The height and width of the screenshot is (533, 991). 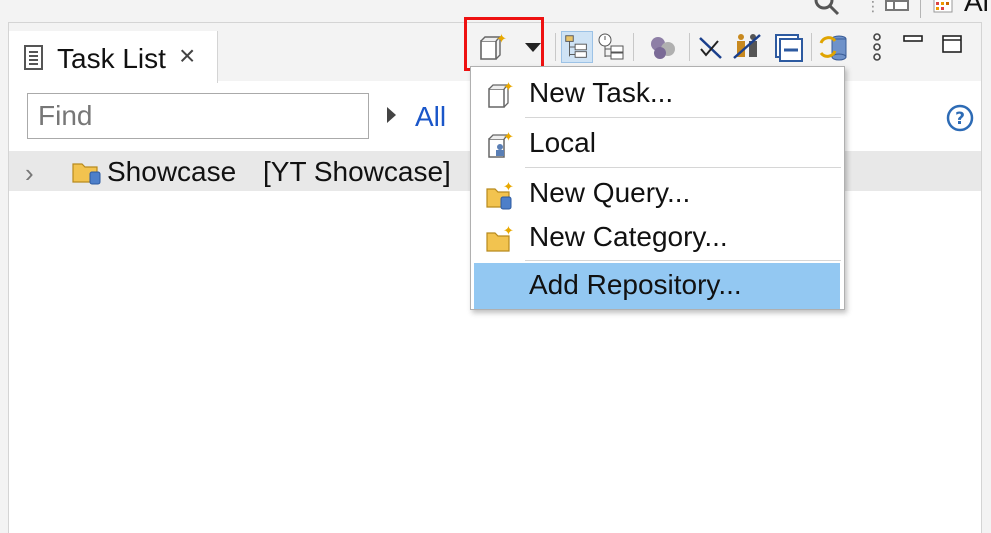 I want to click on new-category-icon: ✦, so click(x=500, y=238).